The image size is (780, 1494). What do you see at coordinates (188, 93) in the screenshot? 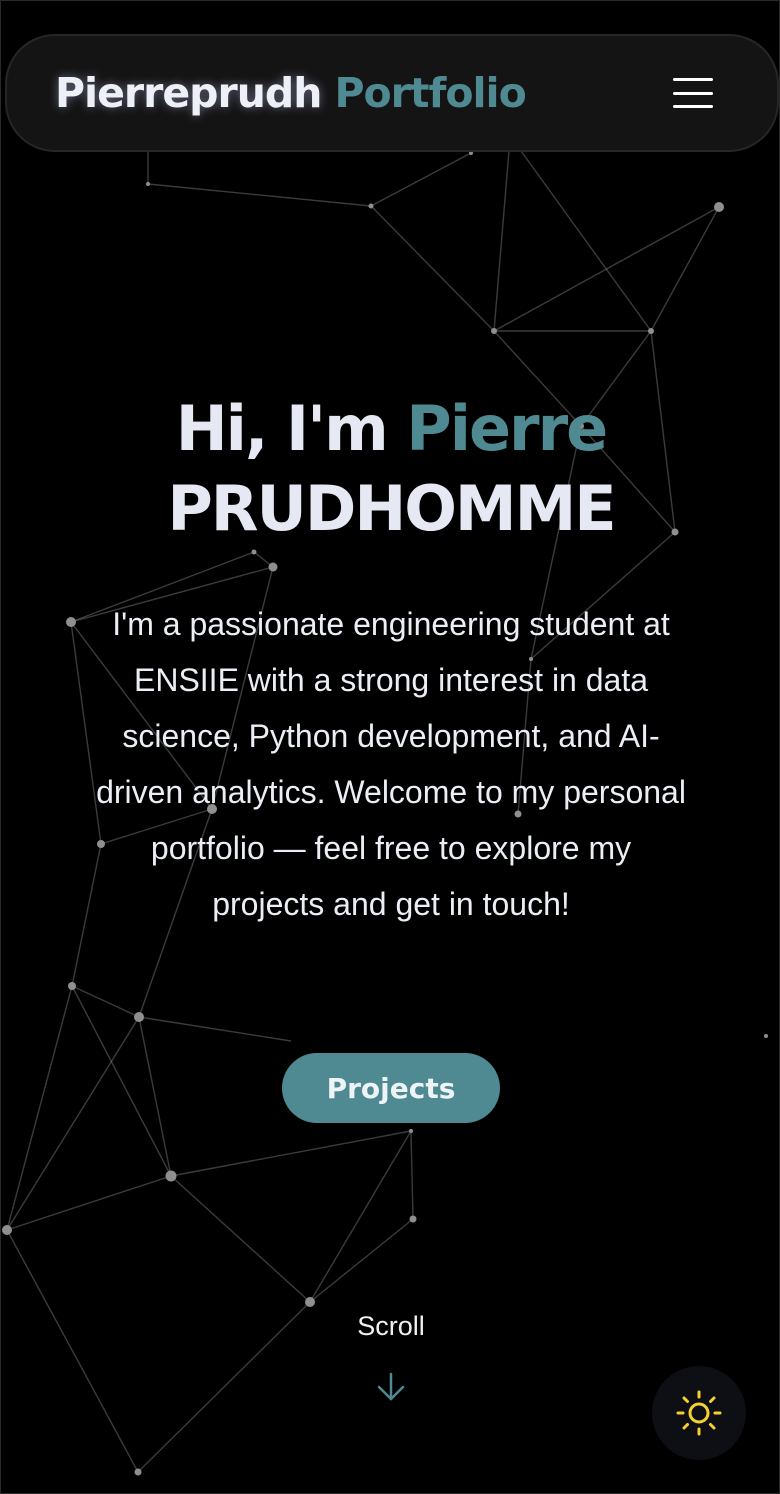
I see `brand-name: Pierreprudh` at bounding box center [188, 93].